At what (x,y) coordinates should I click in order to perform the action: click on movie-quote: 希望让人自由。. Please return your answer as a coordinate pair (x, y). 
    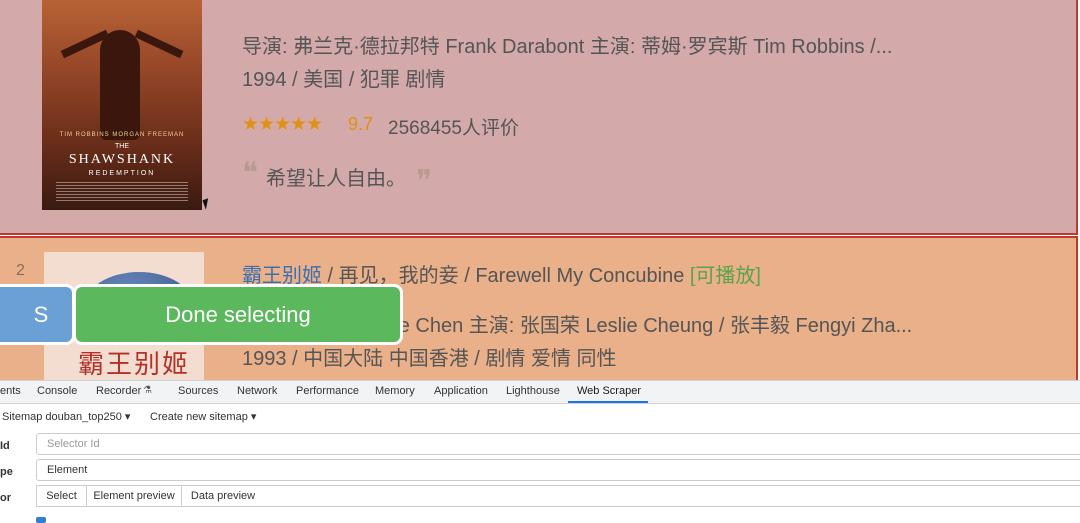
    Looking at the image, I should click on (336, 179).